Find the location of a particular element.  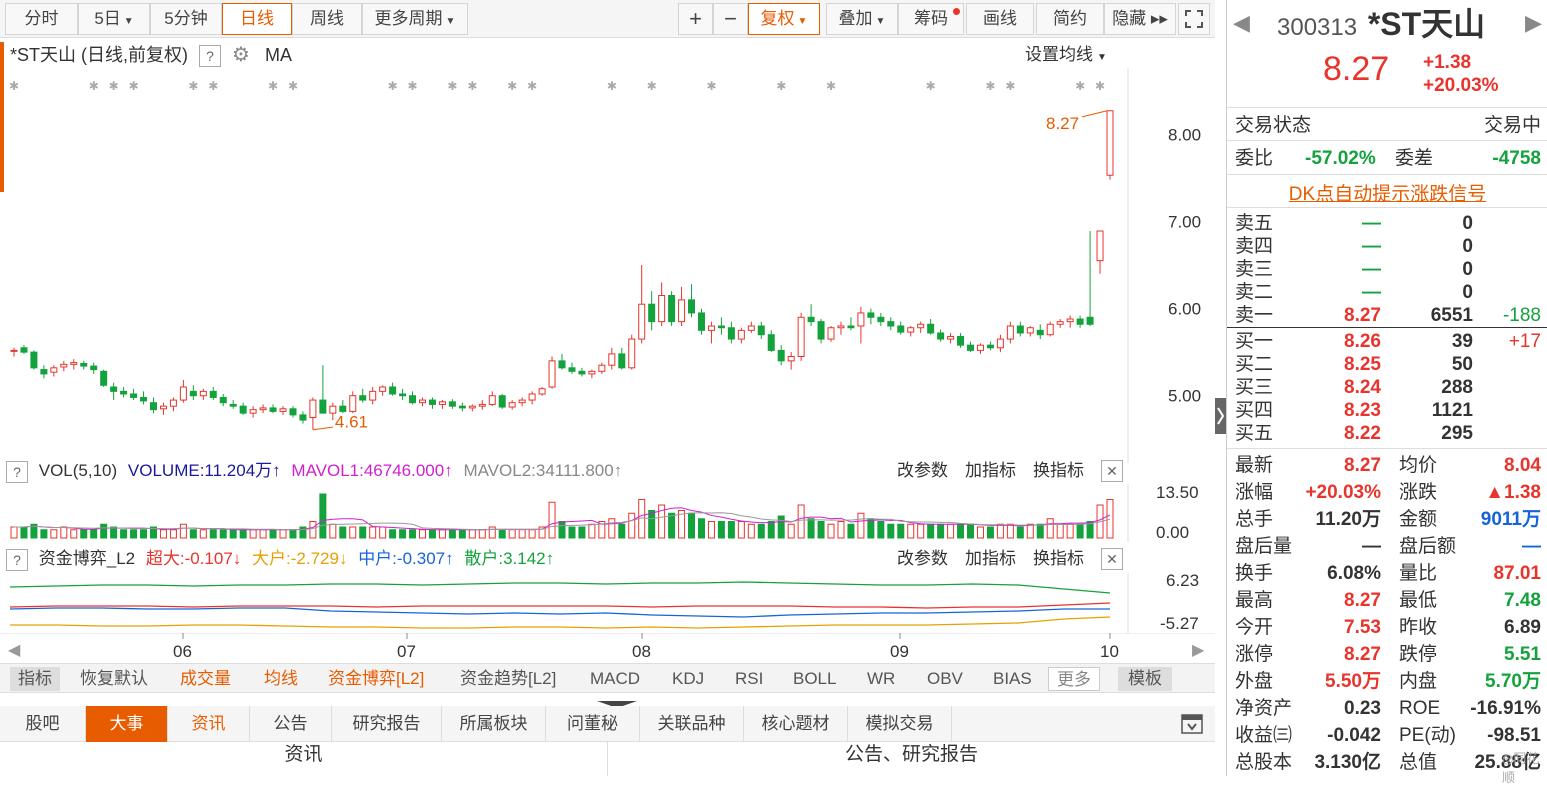

buy-level: 买四 8.23 1121 is located at coordinates (1388, 410).